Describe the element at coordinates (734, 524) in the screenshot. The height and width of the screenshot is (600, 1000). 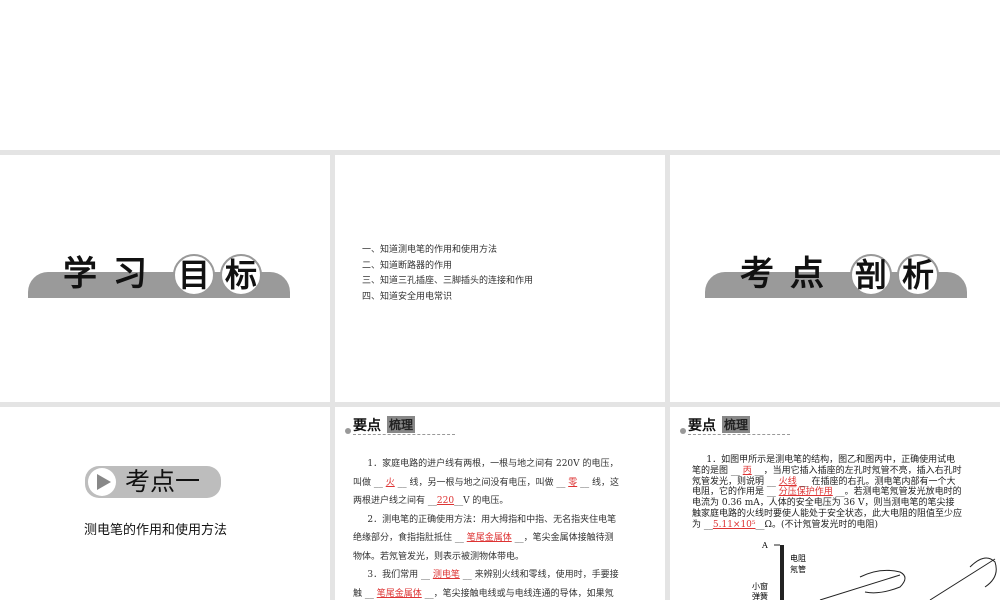
I see `answer-blank: 5.11×10⁵` at that location.